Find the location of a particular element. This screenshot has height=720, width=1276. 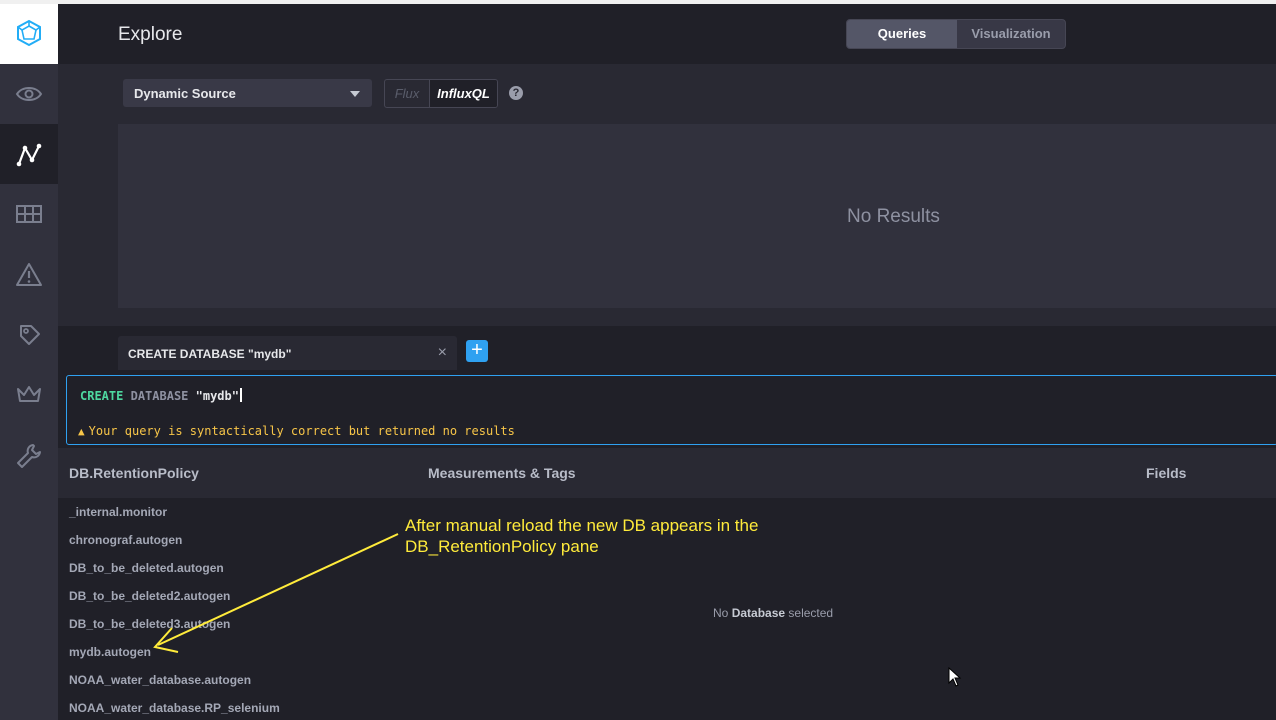

annotation-arrow is located at coordinates (276, 593).